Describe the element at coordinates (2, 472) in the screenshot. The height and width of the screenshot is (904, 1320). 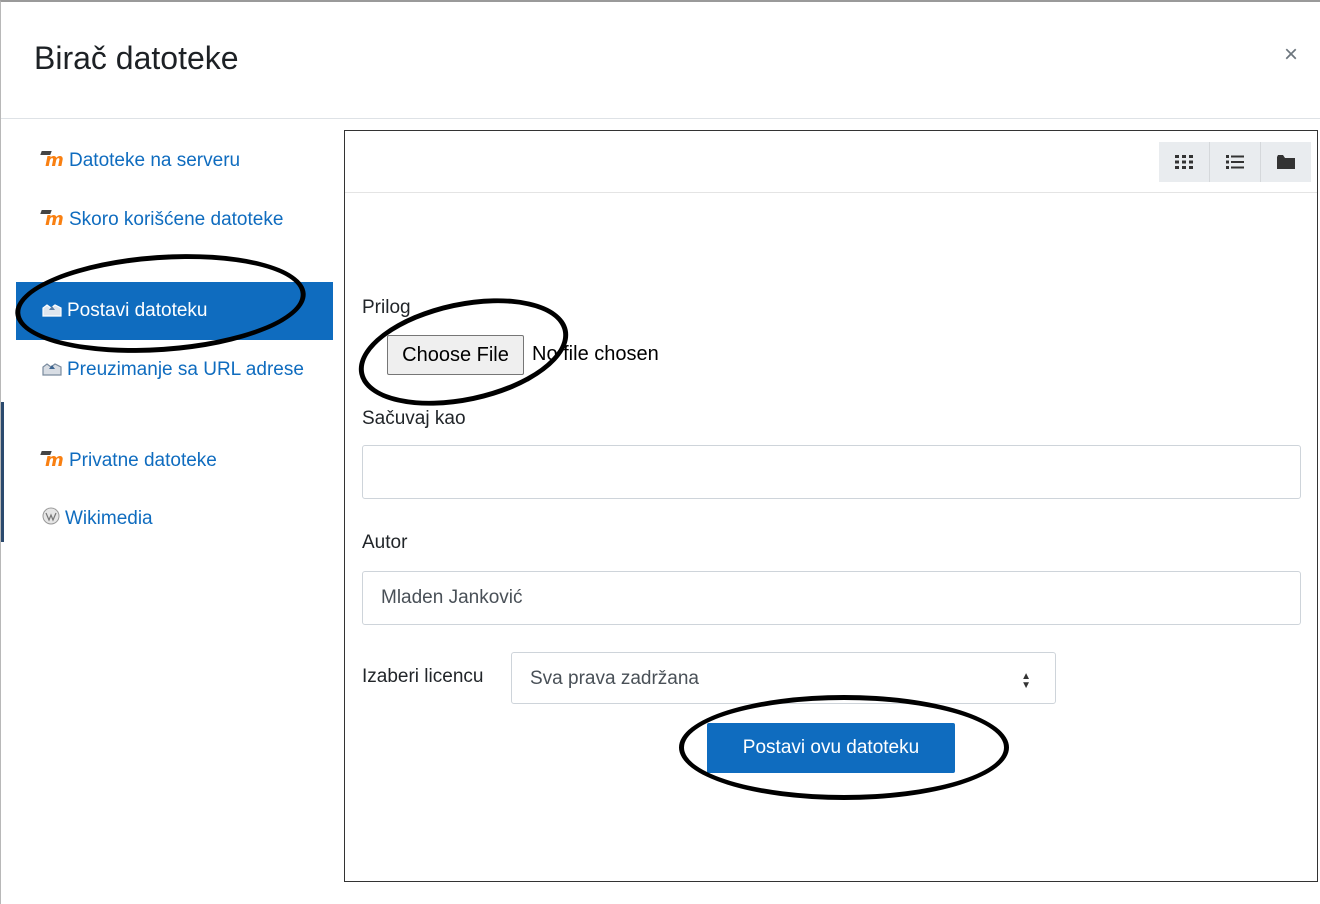
I see `page-edge-divider` at that location.